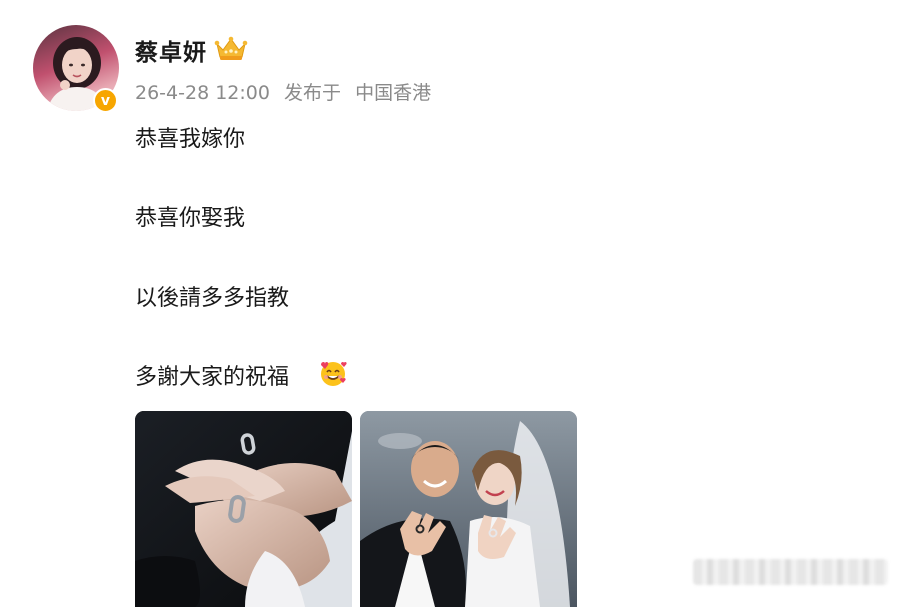  I want to click on post-text-line-4: 多謝大家的祝福, so click(212, 377).